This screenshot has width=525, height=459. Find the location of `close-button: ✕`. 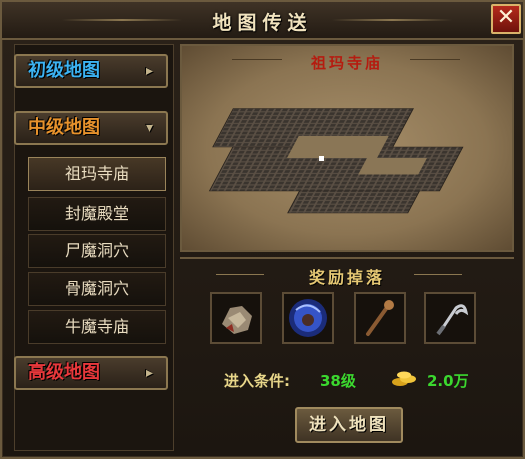

close-button: ✕ is located at coordinates (506, 19).